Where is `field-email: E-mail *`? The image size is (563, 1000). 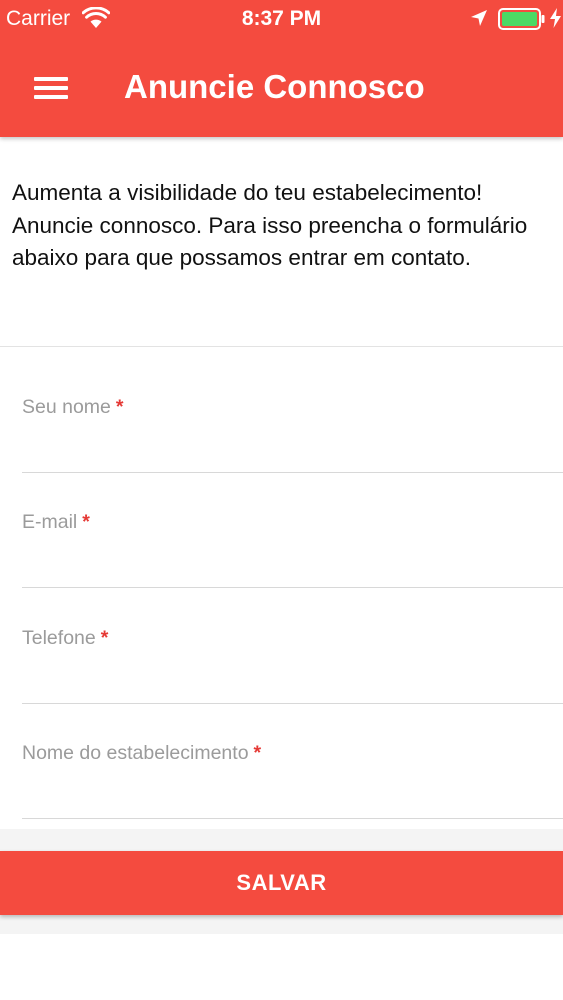
field-email: E-mail * is located at coordinates (292, 530).